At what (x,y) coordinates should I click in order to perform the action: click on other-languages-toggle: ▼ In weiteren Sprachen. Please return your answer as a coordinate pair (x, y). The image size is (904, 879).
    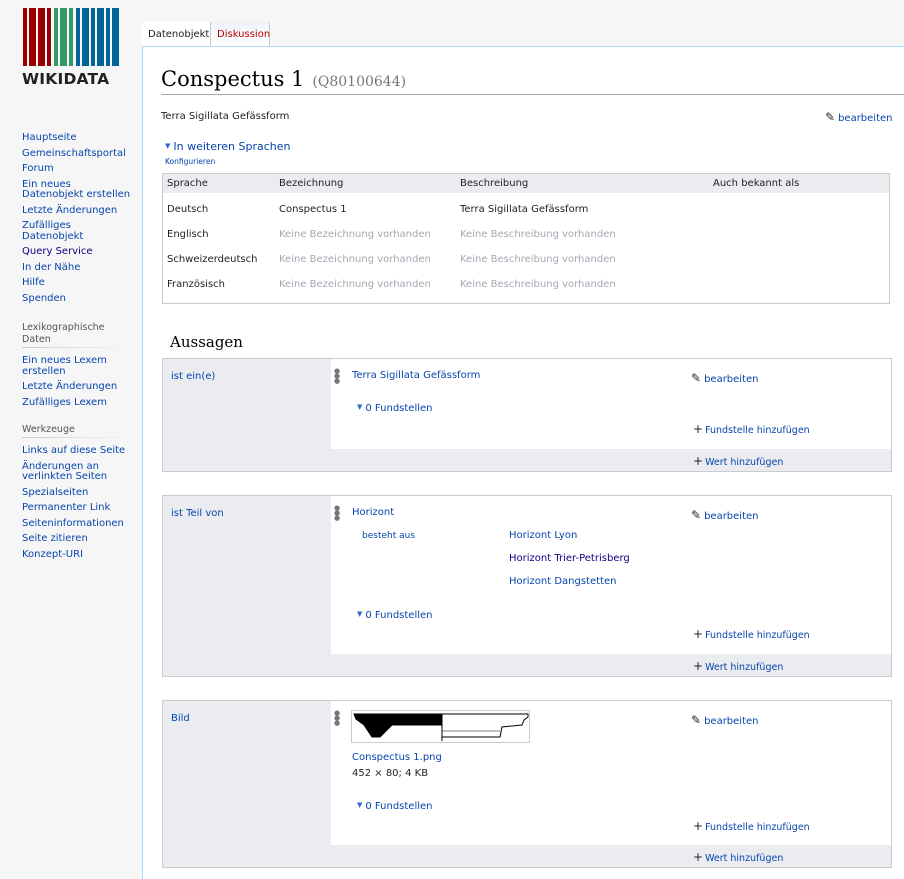
    Looking at the image, I should click on (228, 146).